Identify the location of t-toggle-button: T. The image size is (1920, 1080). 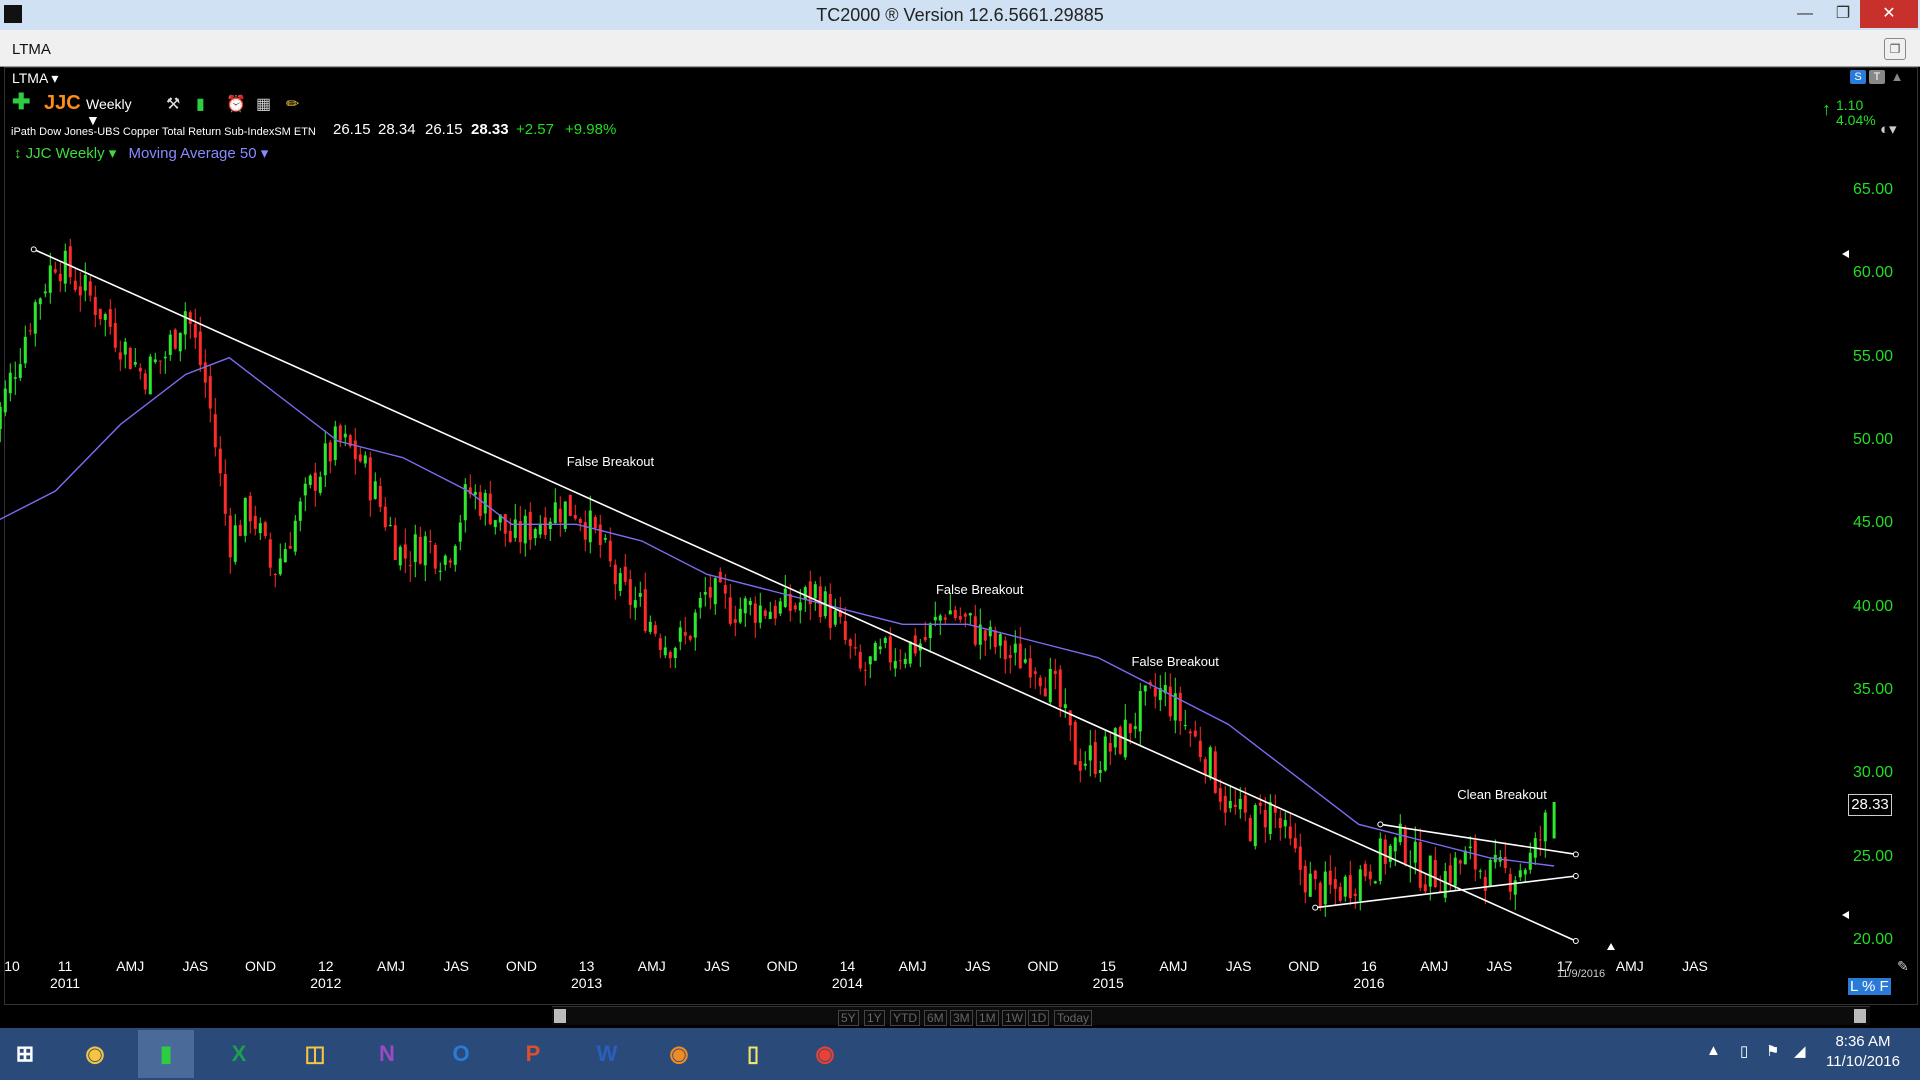
(1877, 77).